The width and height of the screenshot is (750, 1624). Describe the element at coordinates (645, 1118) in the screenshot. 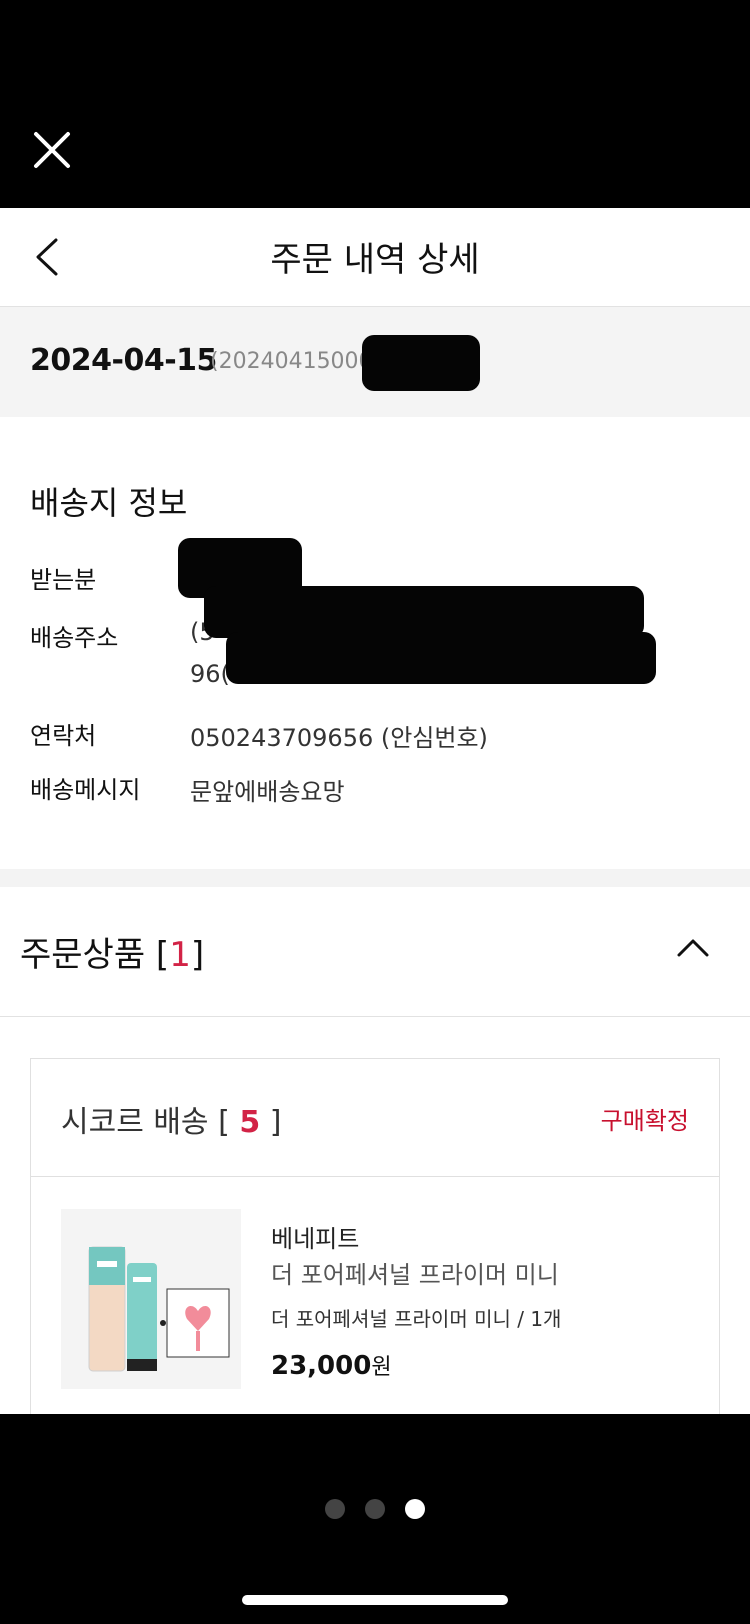

I see `purchase-confirmed-status: 구매확정` at that location.